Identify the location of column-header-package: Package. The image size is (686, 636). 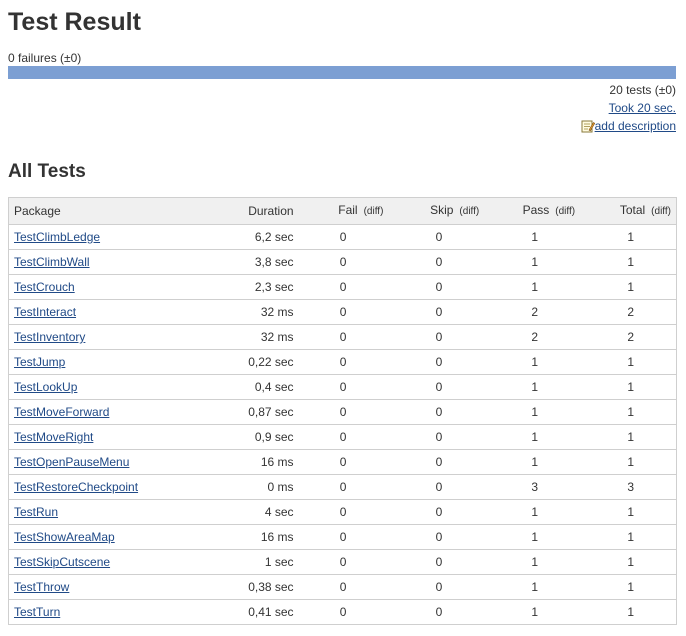
(108, 211).